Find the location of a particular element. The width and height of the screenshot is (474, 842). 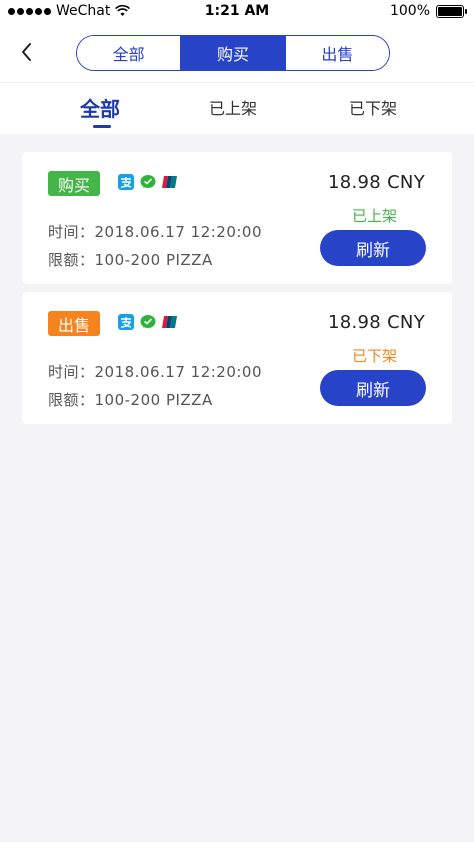

segment-sell: 出售 is located at coordinates (336, 53).